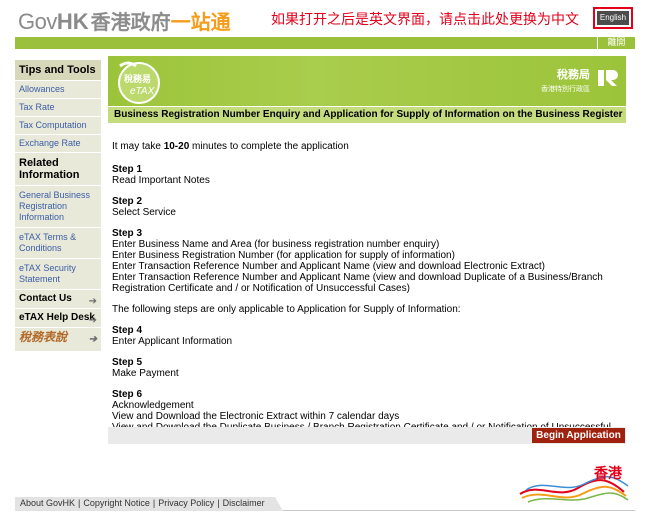  I want to click on step-title: Step 1, so click(127, 169).